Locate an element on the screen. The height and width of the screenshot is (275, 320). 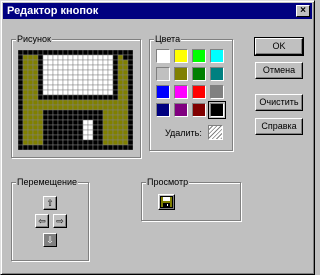
ok-button: OK is located at coordinates (279, 46).